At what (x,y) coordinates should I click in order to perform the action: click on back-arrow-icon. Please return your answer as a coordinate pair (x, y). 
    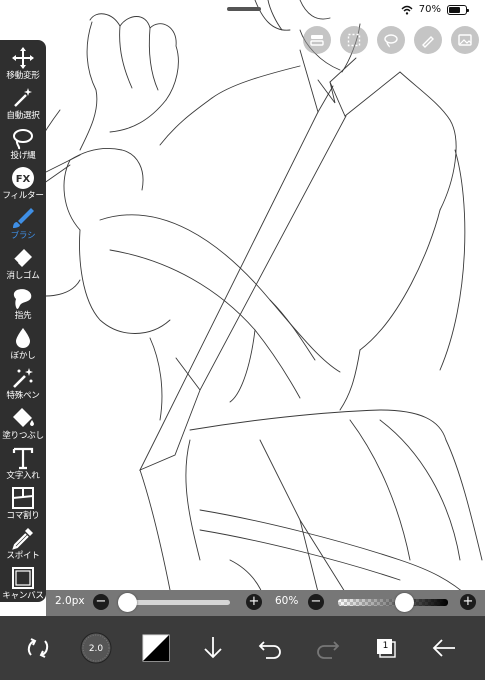
    Looking at the image, I should click on (443, 648).